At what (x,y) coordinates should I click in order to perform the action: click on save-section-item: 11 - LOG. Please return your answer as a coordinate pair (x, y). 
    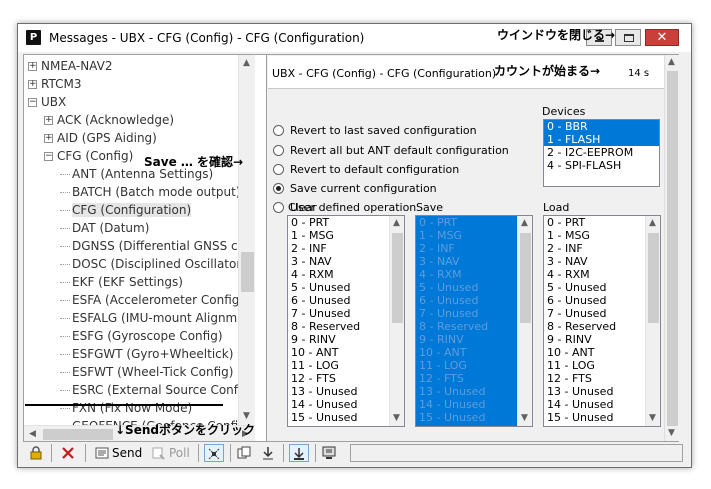
    Looking at the image, I should click on (474, 365).